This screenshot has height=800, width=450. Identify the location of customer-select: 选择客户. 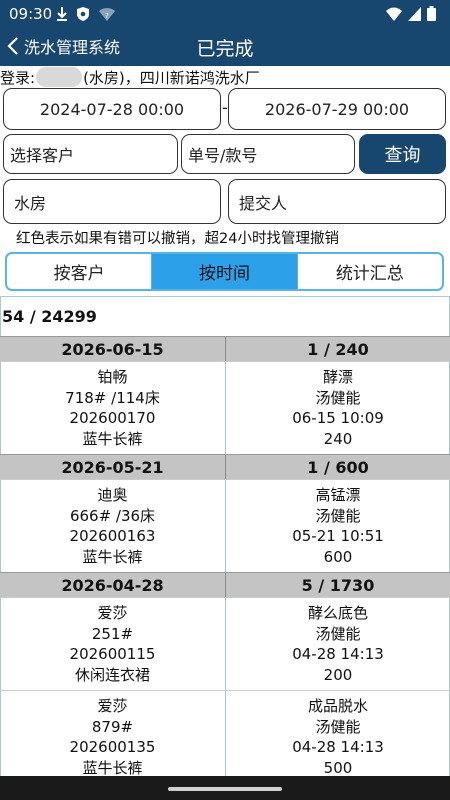
(90, 154).